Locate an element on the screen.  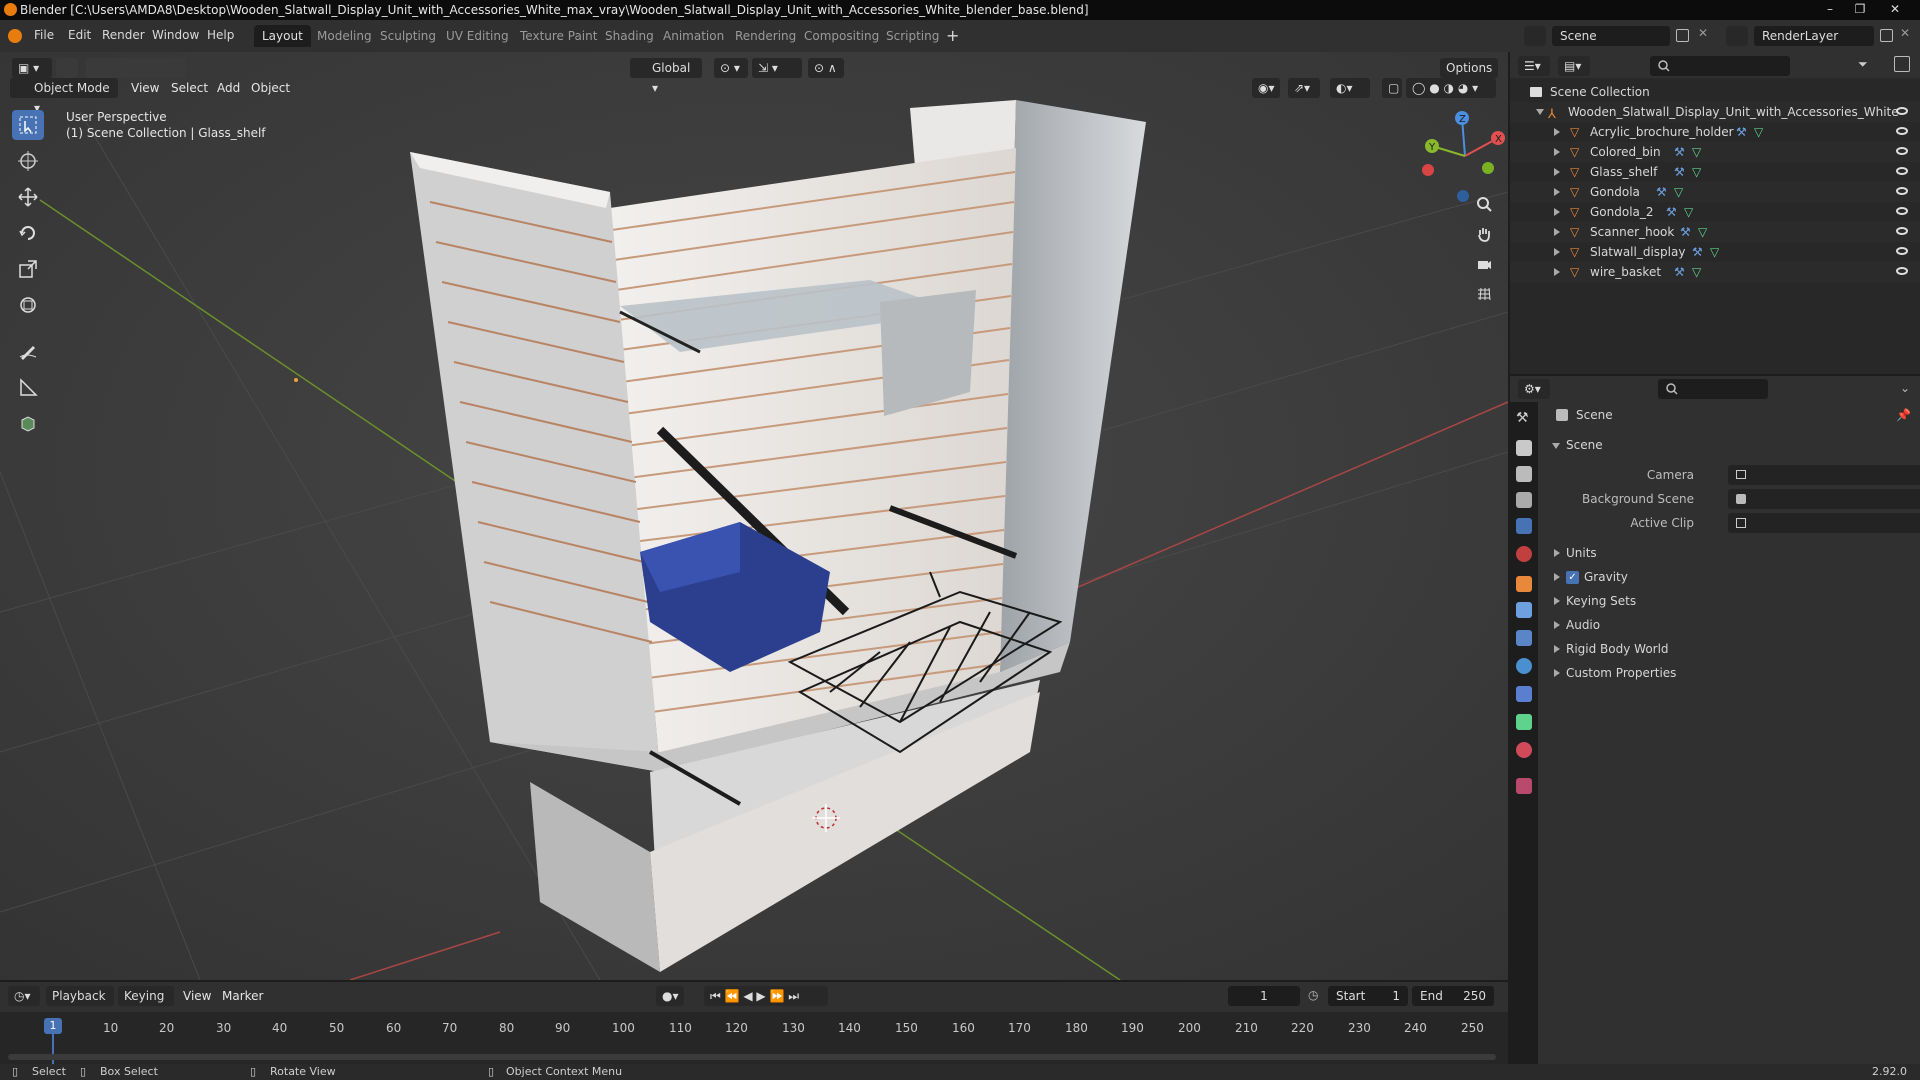
visibility-icon: ◉▾ is located at coordinates (1266, 88).